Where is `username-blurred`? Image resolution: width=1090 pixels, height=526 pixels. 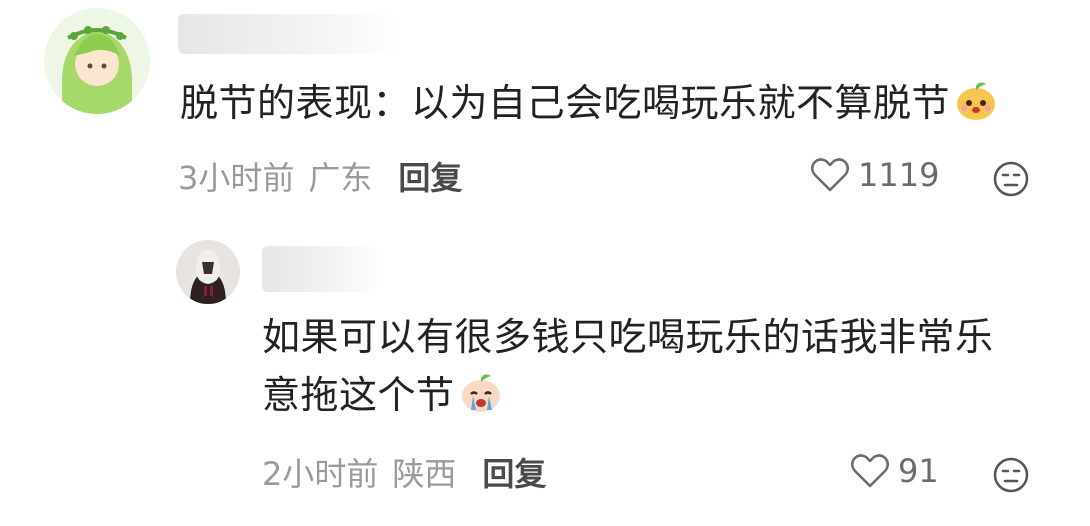
username-blurred is located at coordinates (288, 34).